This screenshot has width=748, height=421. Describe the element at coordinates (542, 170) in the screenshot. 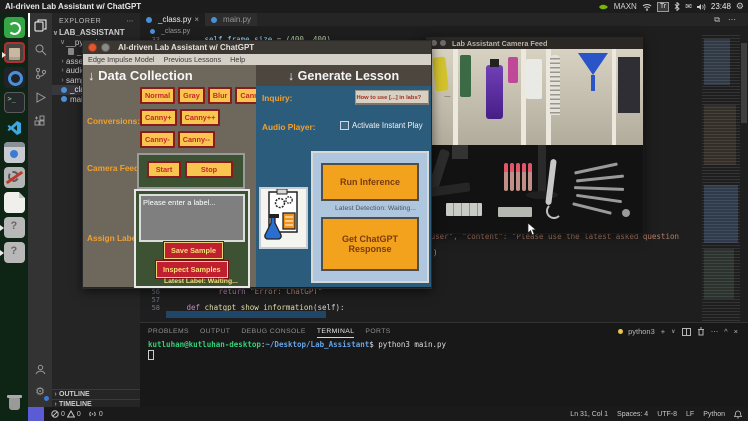

I see `cam-stand-pole` at that location.